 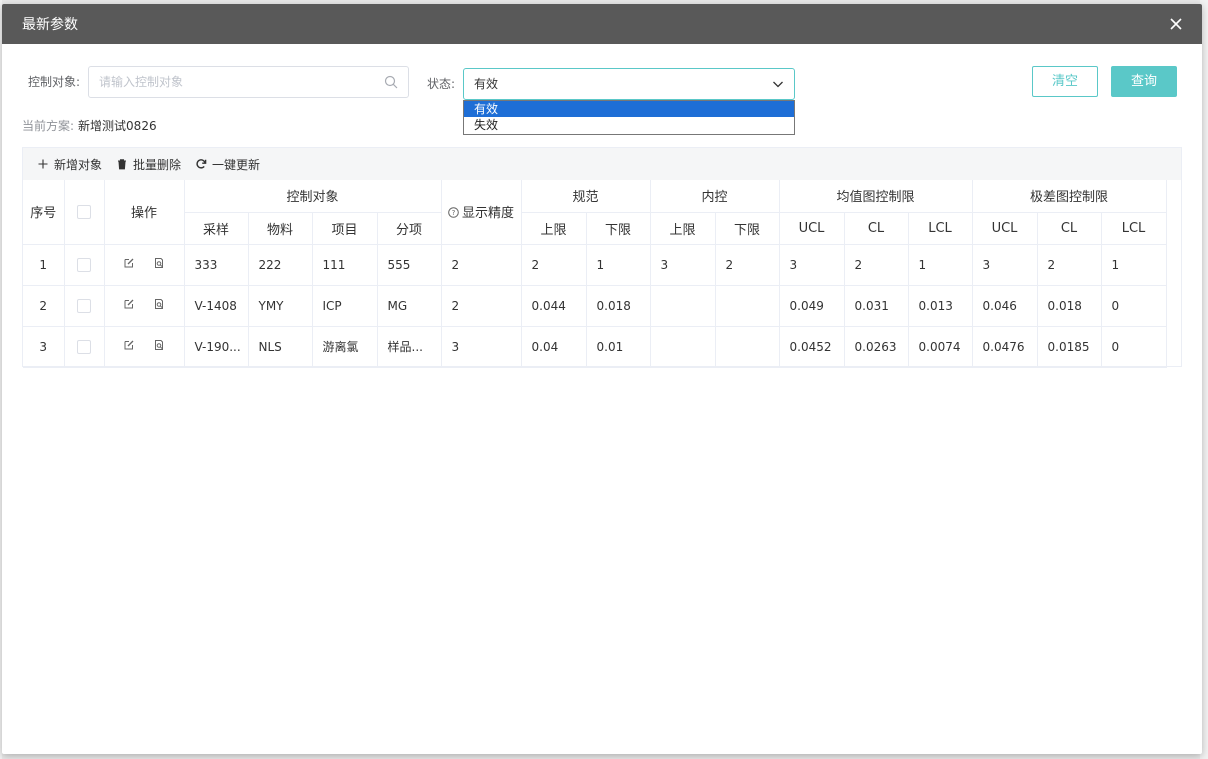 What do you see at coordinates (876, 265) in the screenshot?
I see `cell-mean-cl: 2` at bounding box center [876, 265].